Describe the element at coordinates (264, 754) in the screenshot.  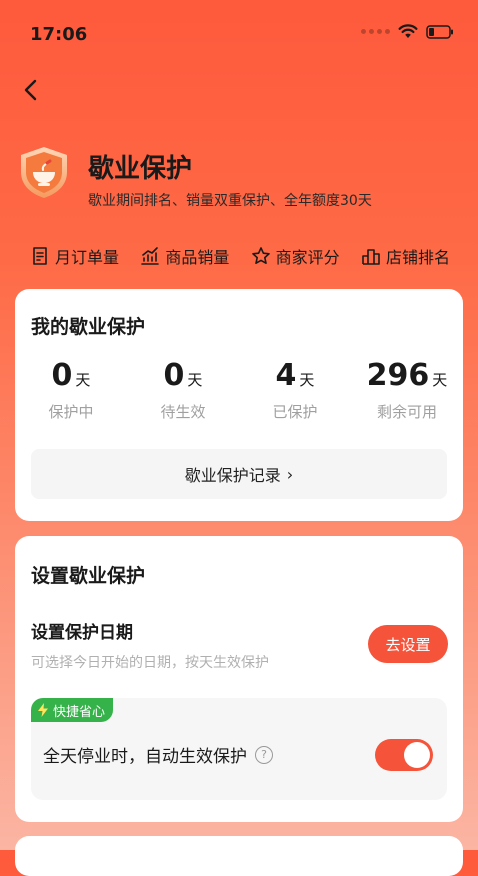
I see `help-icon: ?` at that location.